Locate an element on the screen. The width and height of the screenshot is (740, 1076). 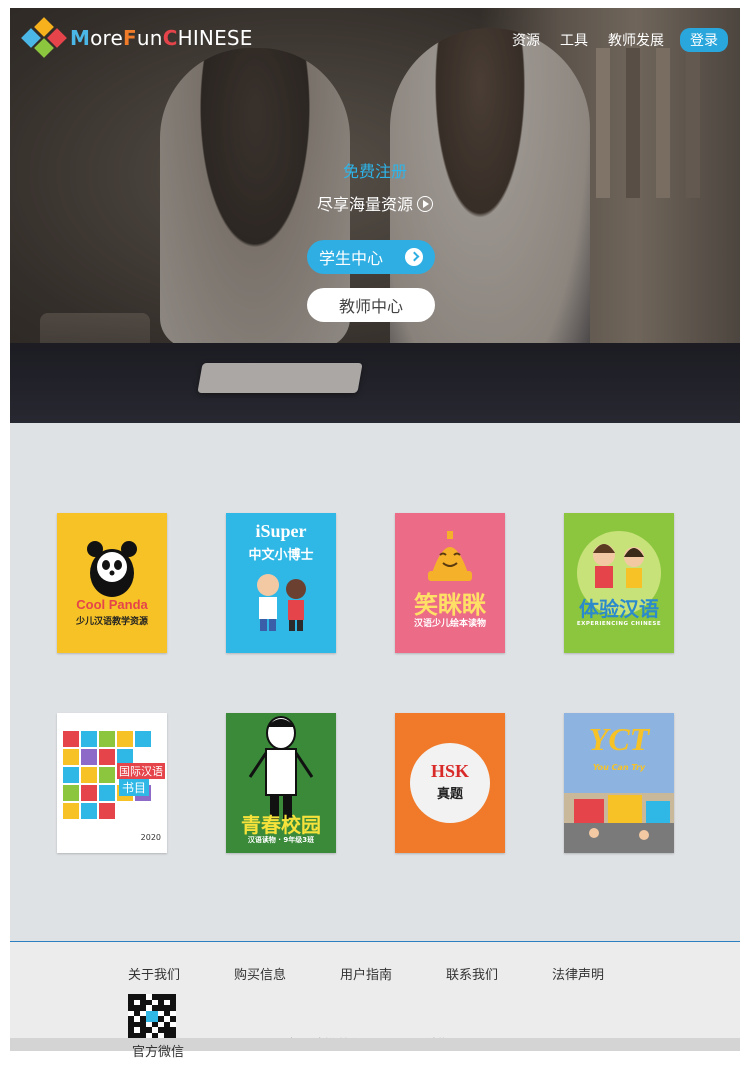
logo-icon is located at coordinates (44, 37).